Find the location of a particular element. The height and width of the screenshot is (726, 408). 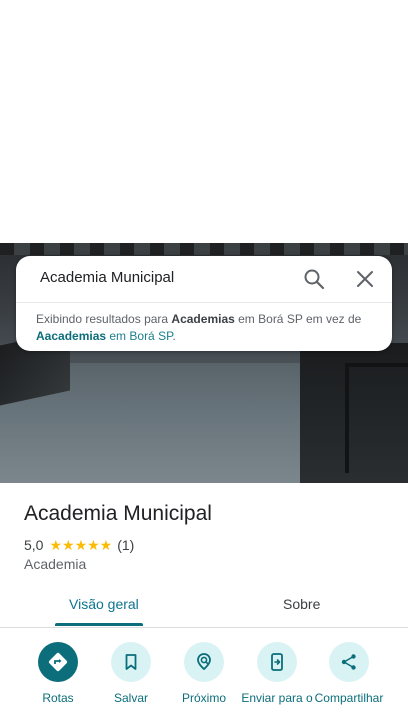

tab-overview: Visão geral is located at coordinates (104, 604).